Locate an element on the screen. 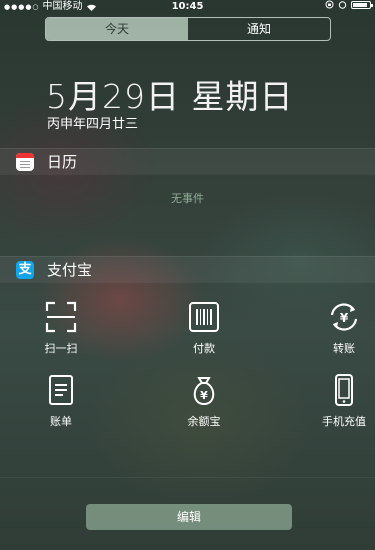 The height and width of the screenshot is (550, 375). alipay-pay-label: 付款 is located at coordinates (204, 348).